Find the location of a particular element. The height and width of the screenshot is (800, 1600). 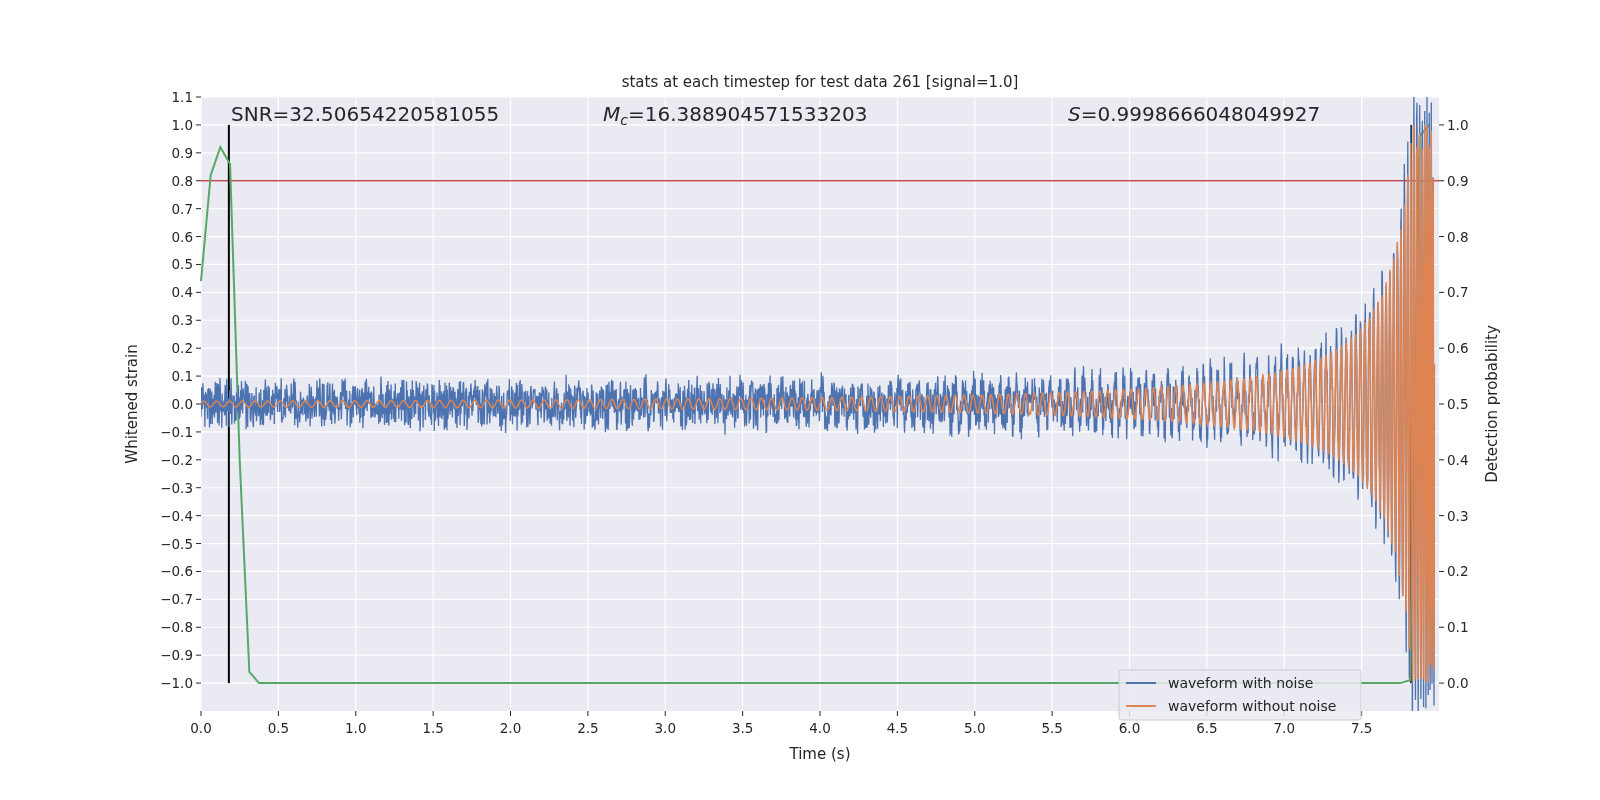

x-tick-label: 0.0 is located at coordinates (201, 728).